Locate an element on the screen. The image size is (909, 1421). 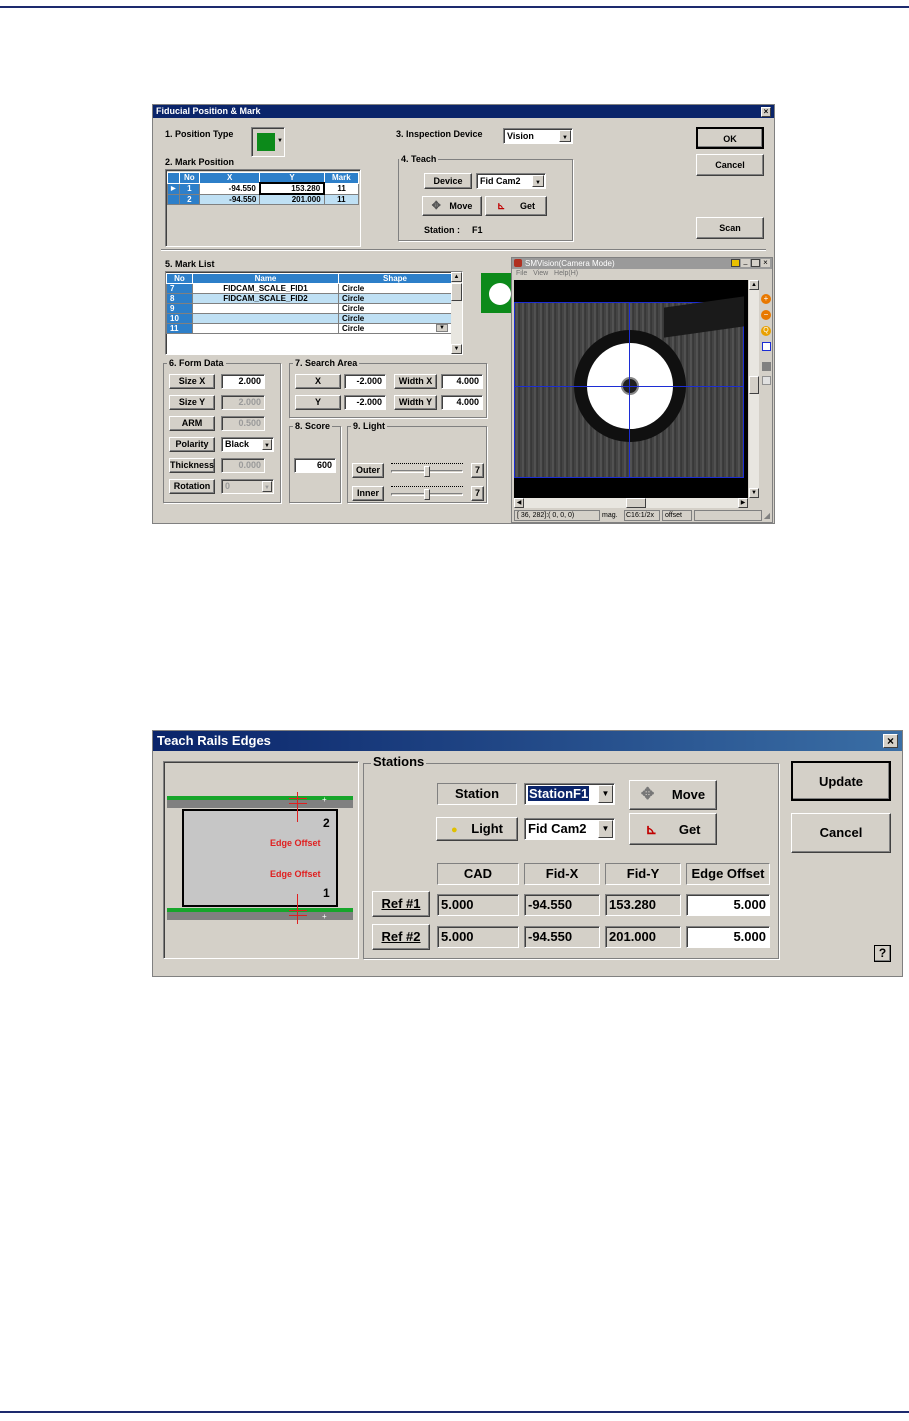
zoom-fit-icon: Q is located at coordinates (766, 331).